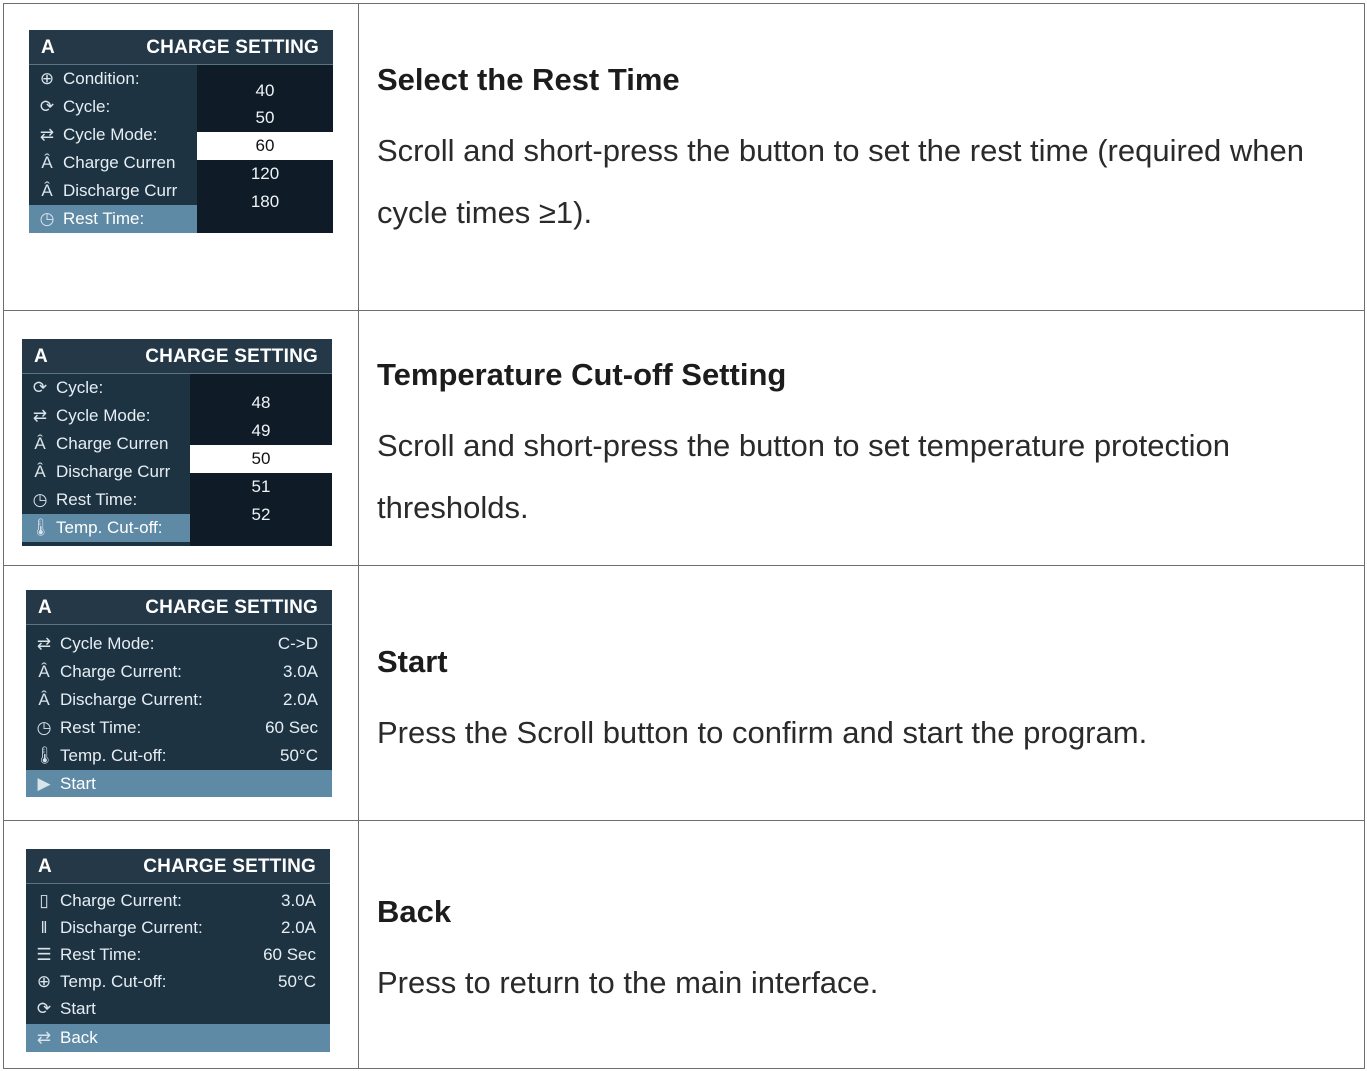 The height and width of the screenshot is (1071, 1367). Describe the element at coordinates (265, 118) in the screenshot. I see `picker-option: 50` at that location.